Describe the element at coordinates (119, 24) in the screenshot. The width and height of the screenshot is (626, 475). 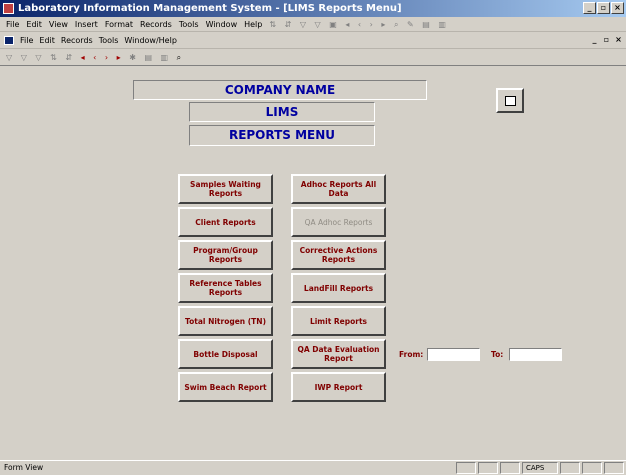
I see `menu-format: Format` at that location.